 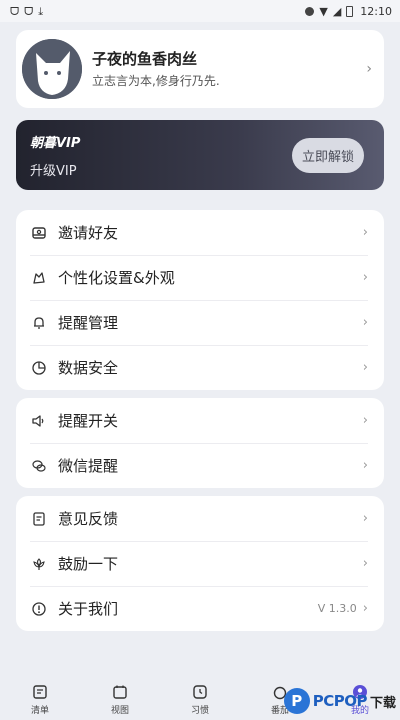 I want to click on tab-label: 习惯, so click(x=199, y=711).